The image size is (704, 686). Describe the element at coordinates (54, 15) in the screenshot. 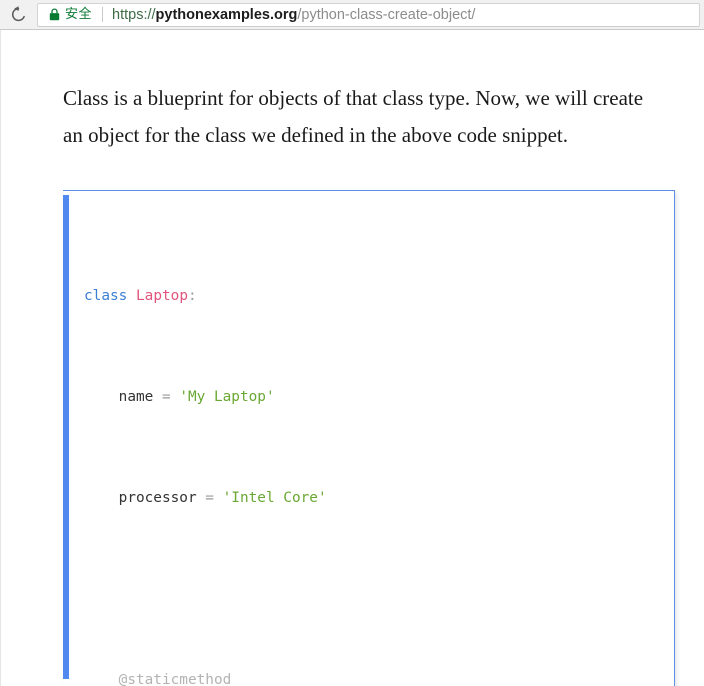

I see `lock-icon` at that location.